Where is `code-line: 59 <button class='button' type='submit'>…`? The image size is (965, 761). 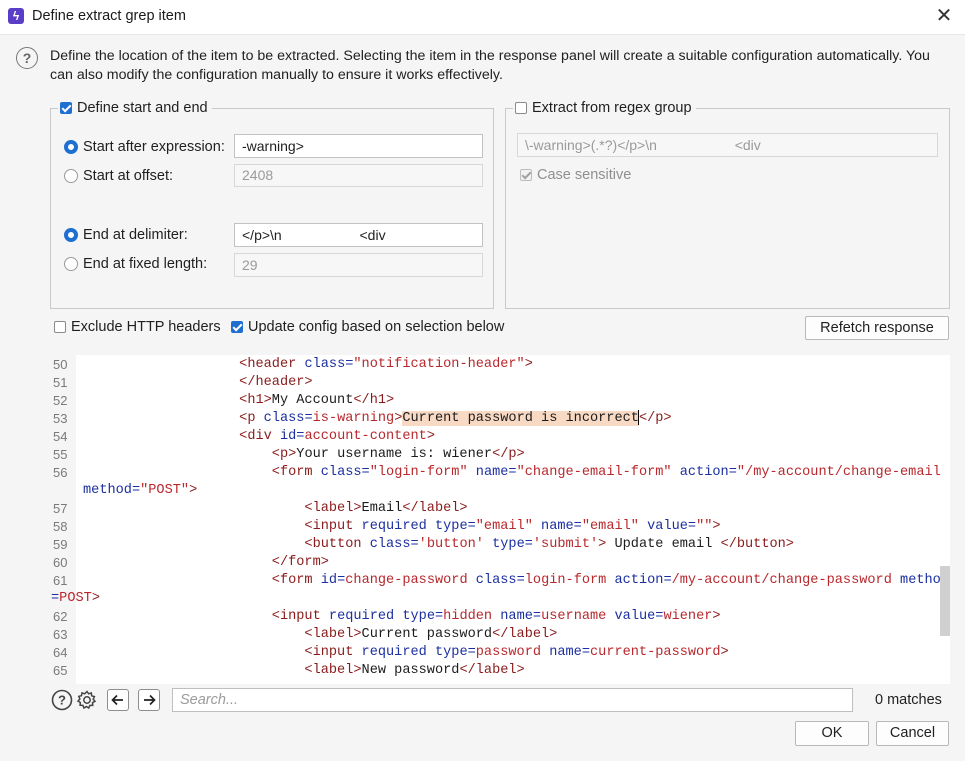 code-line: 59 <button class='button' type='submit'>… is located at coordinates (423, 544).